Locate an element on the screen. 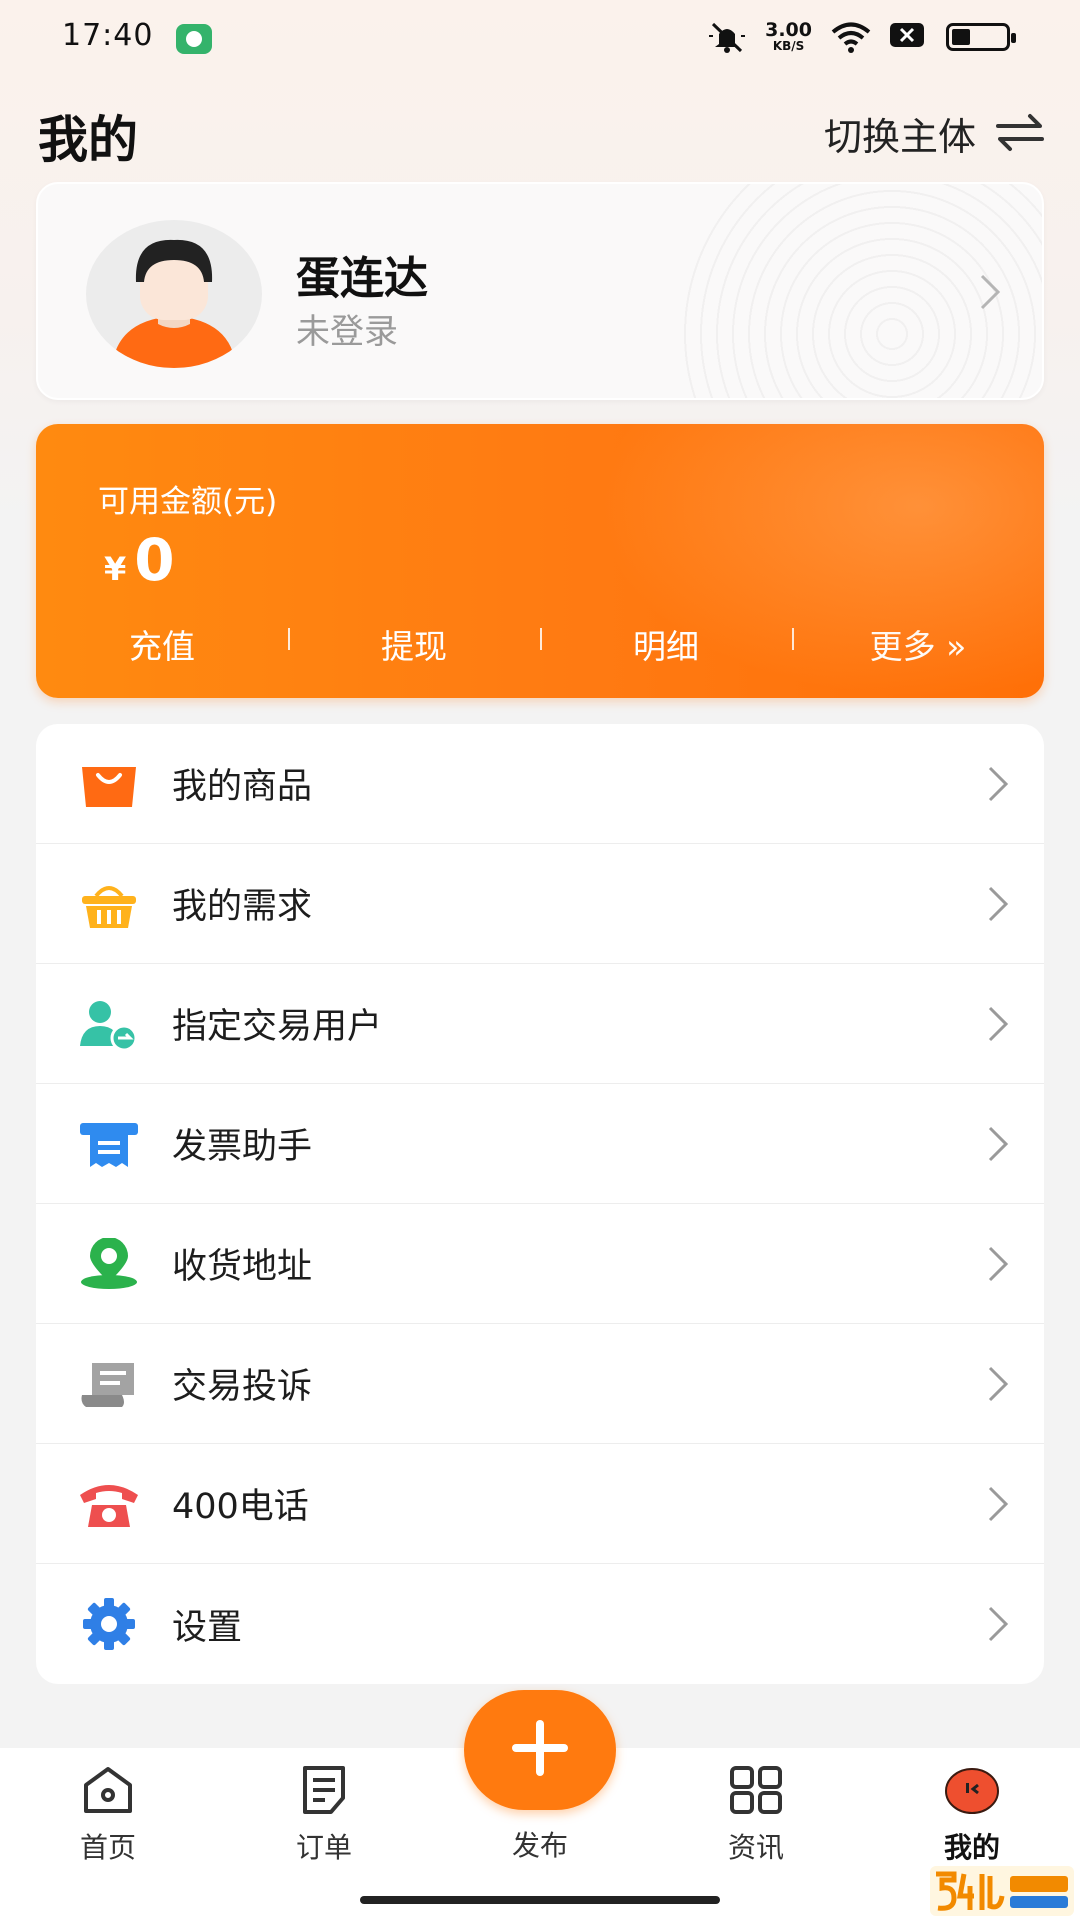  publish-label: 发布 is located at coordinates (539, 1845).